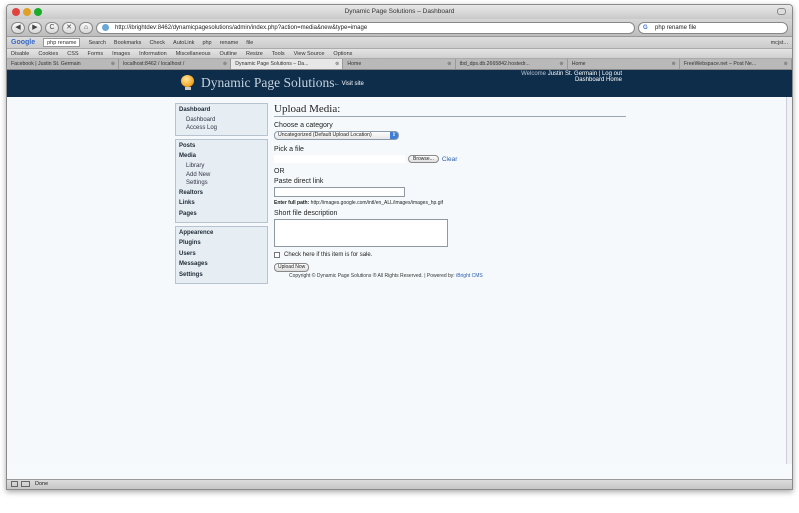  I want to click on devbar-item-options: Options, so click(342, 54).